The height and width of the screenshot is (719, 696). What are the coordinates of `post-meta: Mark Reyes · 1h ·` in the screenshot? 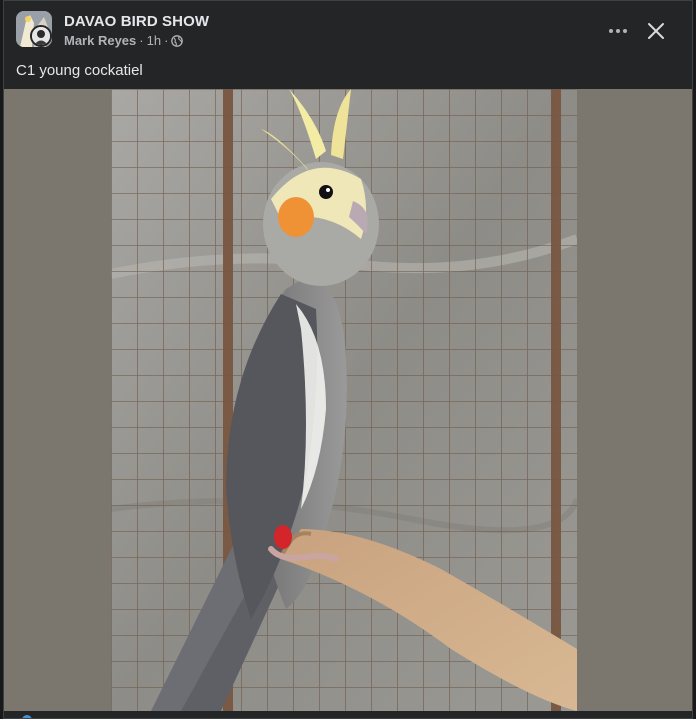 It's located at (124, 40).